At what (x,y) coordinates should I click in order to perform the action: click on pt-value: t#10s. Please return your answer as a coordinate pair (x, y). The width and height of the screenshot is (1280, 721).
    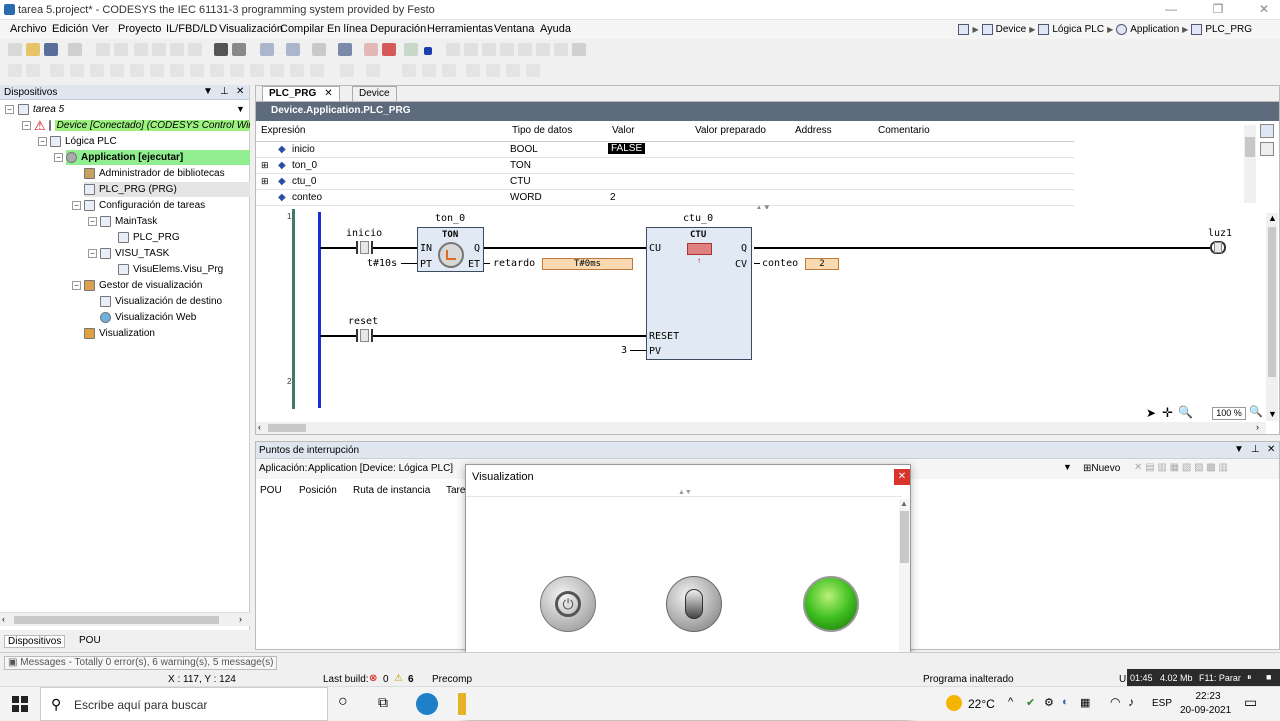
    Looking at the image, I should click on (382, 263).